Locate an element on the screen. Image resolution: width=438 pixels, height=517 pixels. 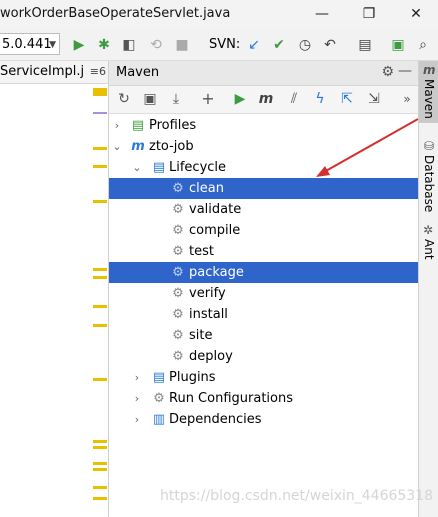
maven-toolbar: ↻ ▣ ⤓ + ▶ m ⫽ ϟ ⇱ ⇲ » is located at coordinates (263, 100).